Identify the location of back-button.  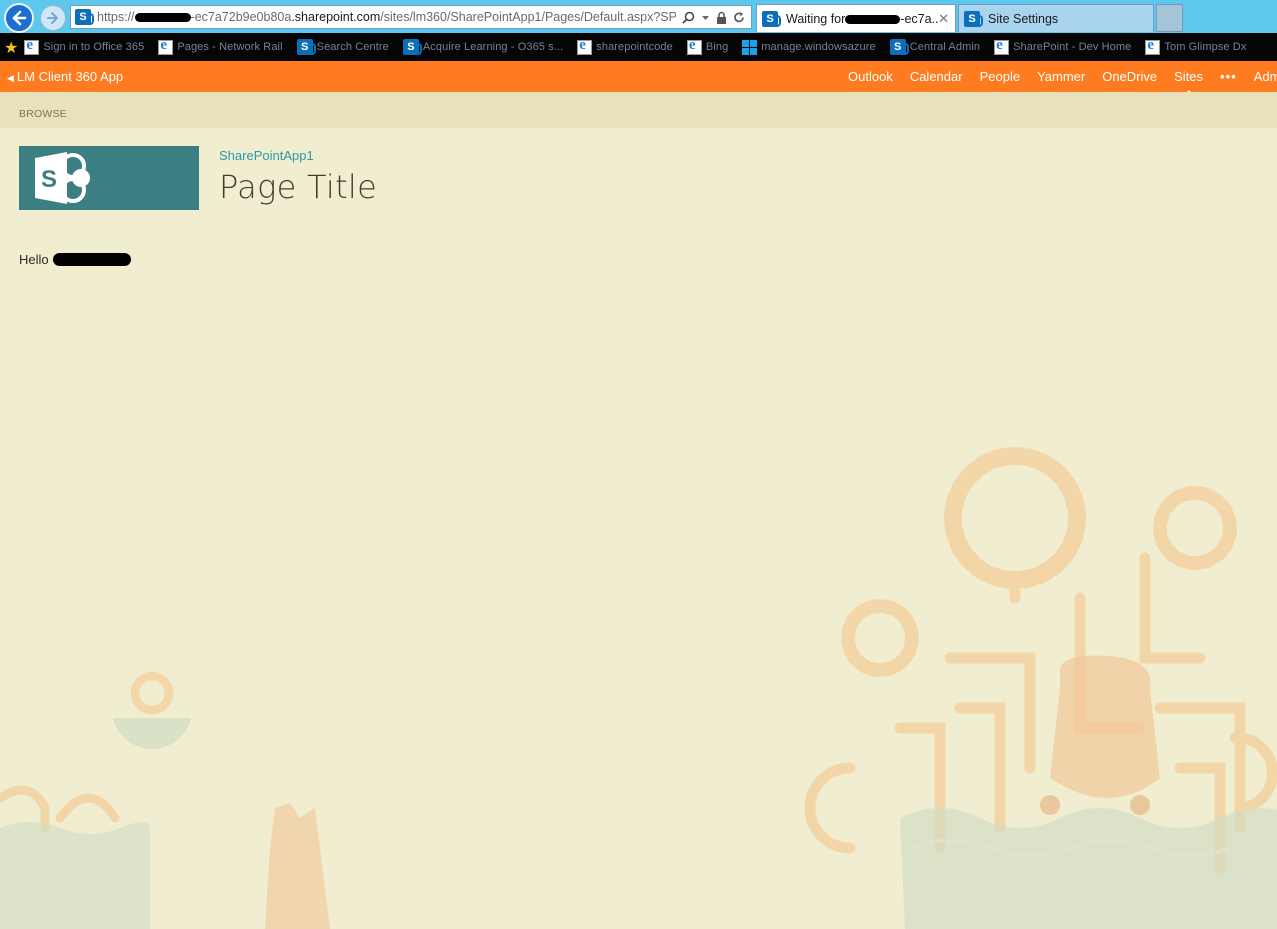
(19, 18).